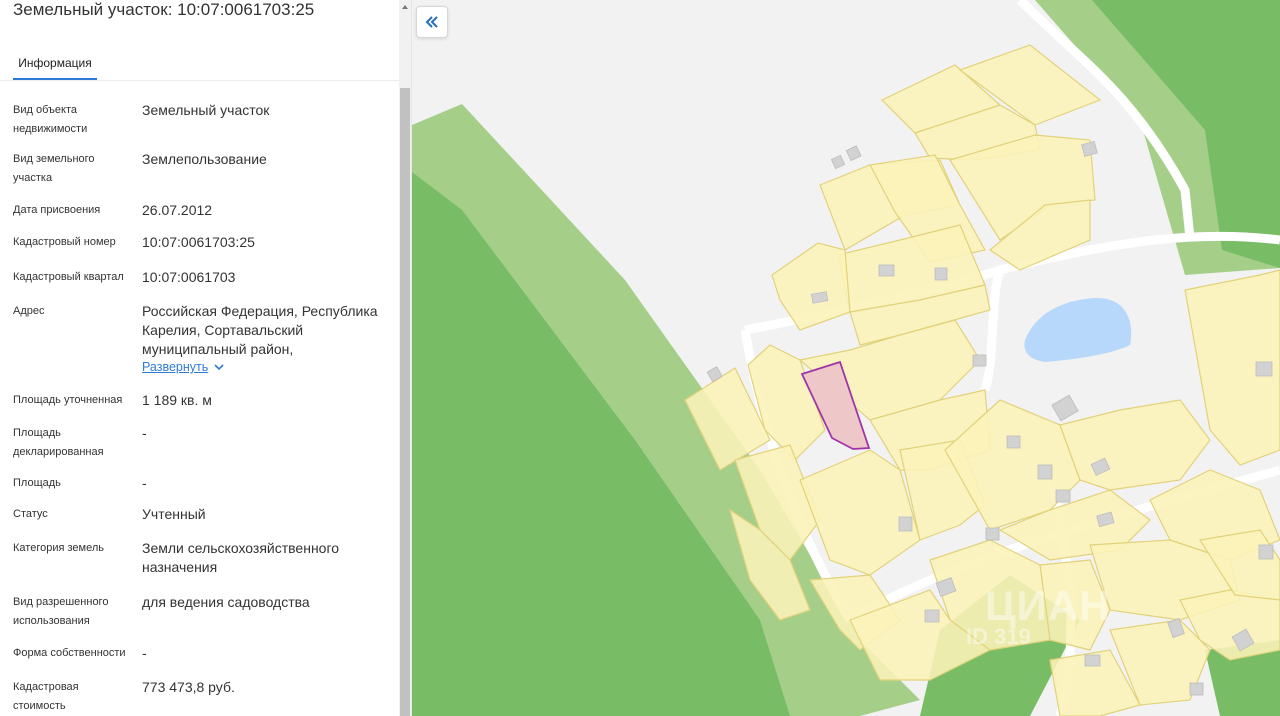 This screenshot has height=716, width=1280. What do you see at coordinates (29, 311) in the screenshot?
I see `field-label: Адрес` at bounding box center [29, 311].